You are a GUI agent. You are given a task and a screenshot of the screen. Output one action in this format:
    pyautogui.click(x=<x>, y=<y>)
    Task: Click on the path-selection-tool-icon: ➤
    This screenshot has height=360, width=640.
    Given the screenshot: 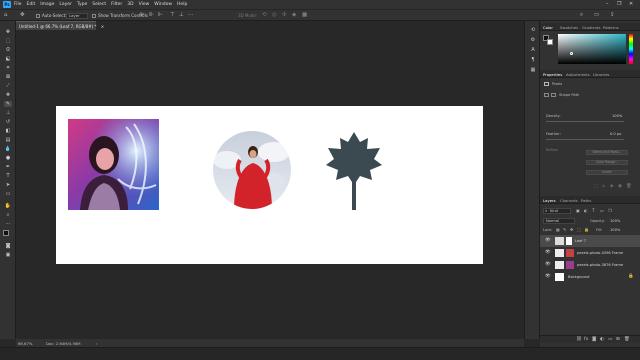 What is the action you would take?
    pyautogui.click(x=8, y=185)
    